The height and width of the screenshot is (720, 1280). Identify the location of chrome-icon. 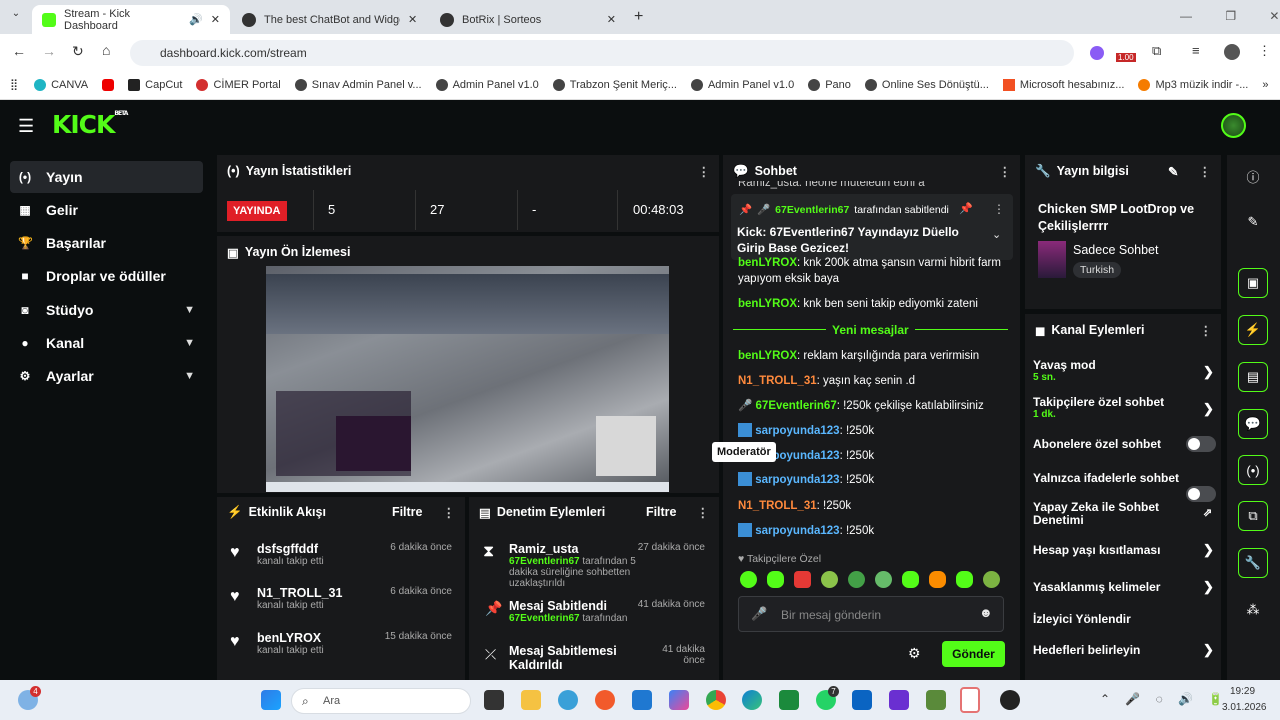
(716, 700).